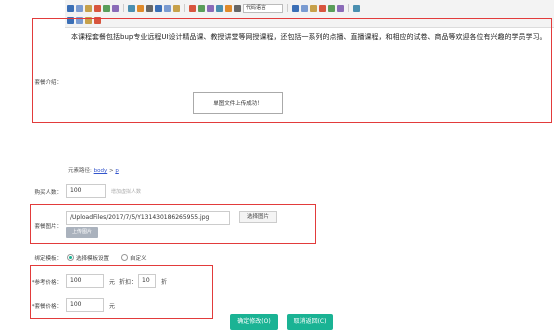 Image resolution: width=554 pixels, height=335 pixels. I want to click on price-highlight-box, so click(121, 292).